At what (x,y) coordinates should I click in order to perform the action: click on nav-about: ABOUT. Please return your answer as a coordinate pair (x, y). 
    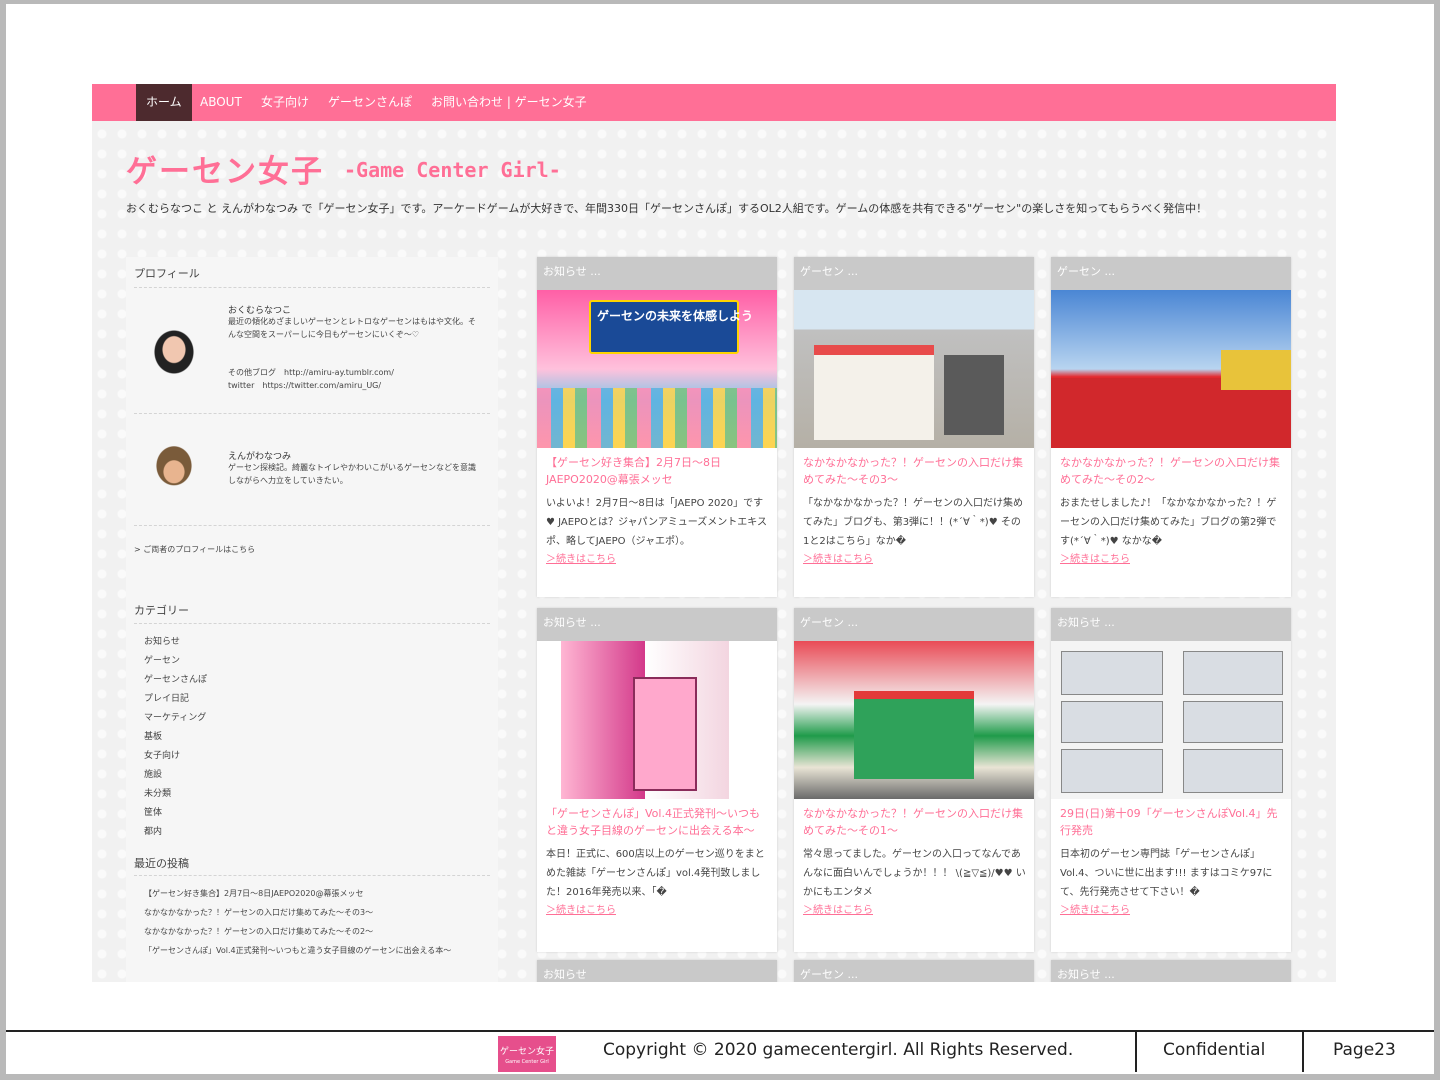
    Looking at the image, I should click on (221, 102).